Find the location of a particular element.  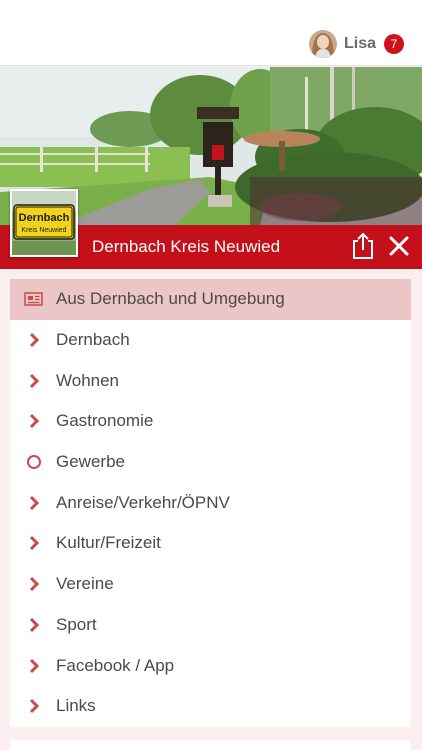

notification-badge: 7 is located at coordinates (394, 44).